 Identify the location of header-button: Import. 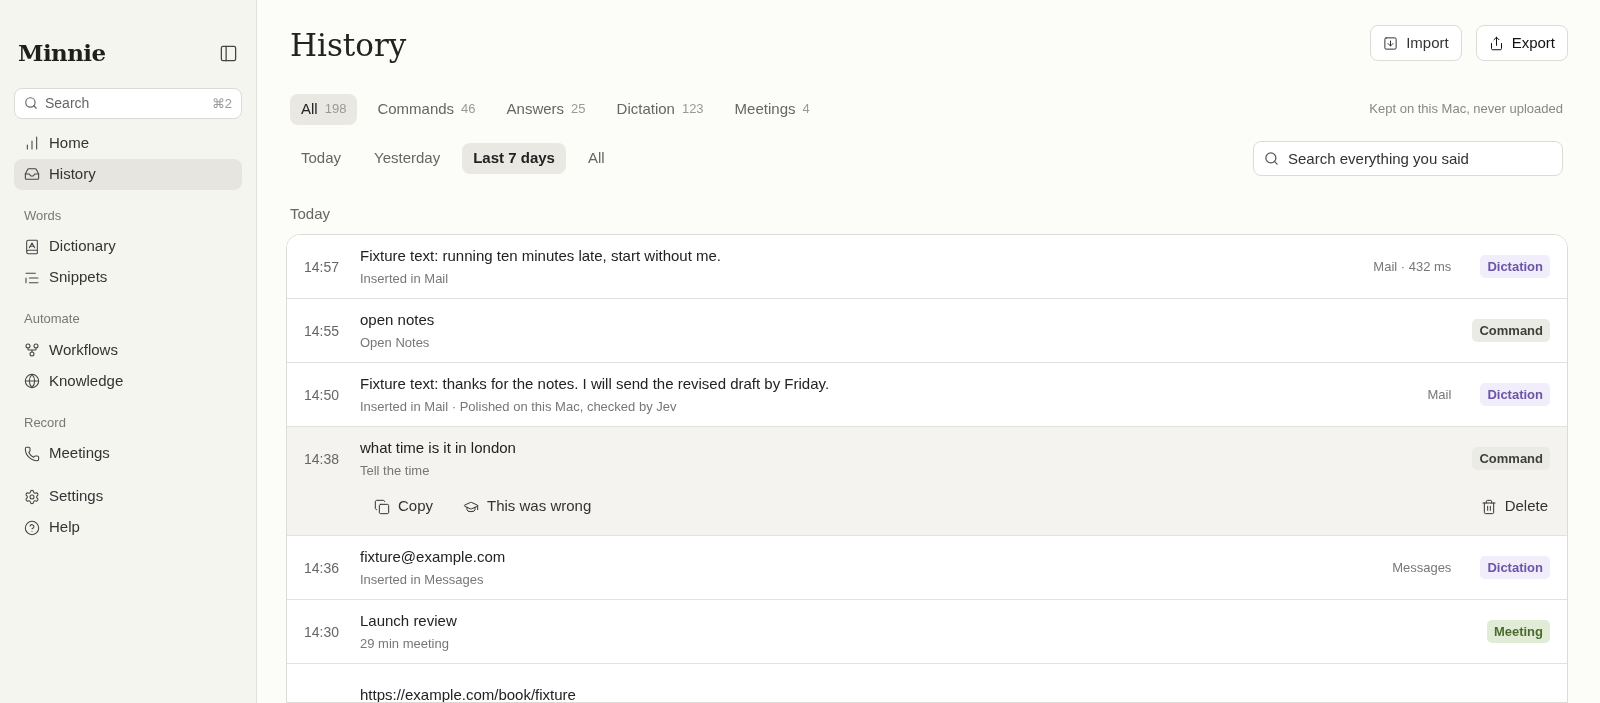
(1416, 43).